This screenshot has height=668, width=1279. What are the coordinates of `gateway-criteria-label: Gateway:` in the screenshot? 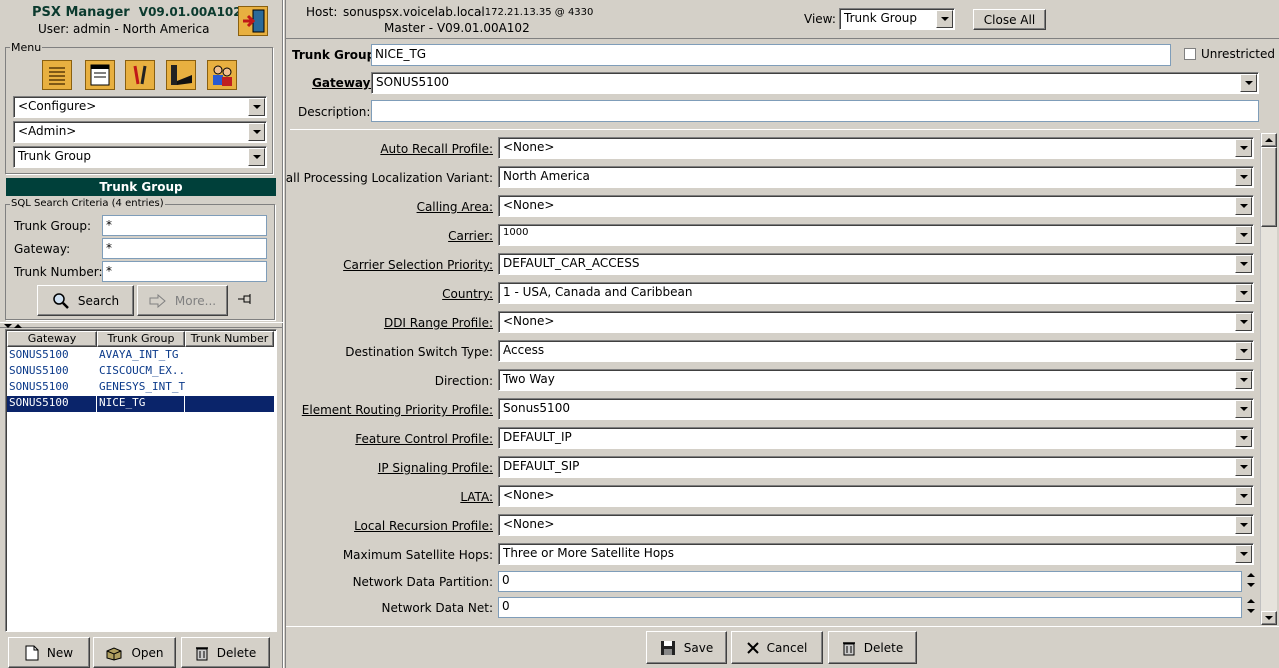 It's located at (42, 249).